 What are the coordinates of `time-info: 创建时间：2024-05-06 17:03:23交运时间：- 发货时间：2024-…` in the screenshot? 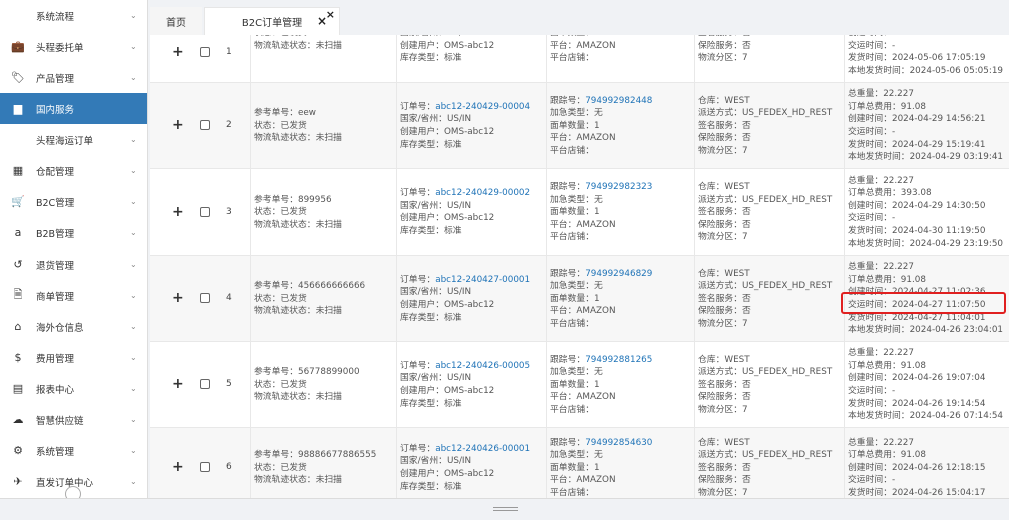 It's located at (925, 56).